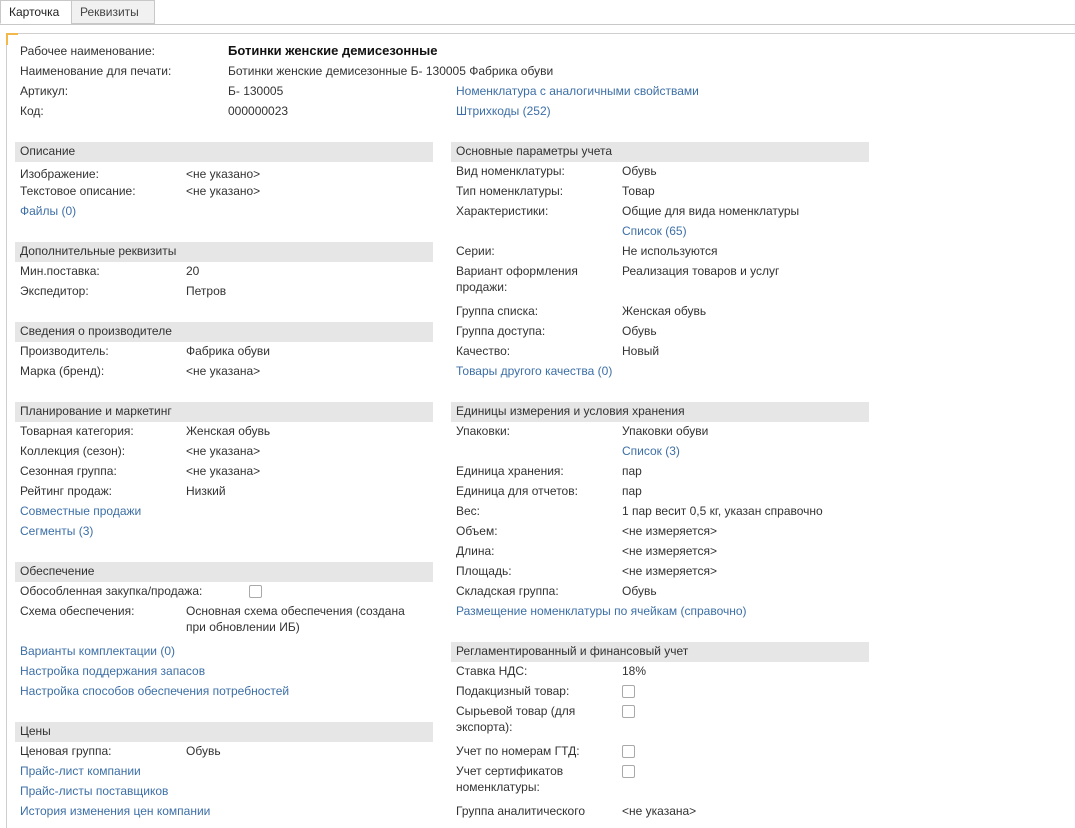  I want to click on section-units: Единицы измерения и условия хранения, so click(660, 412).